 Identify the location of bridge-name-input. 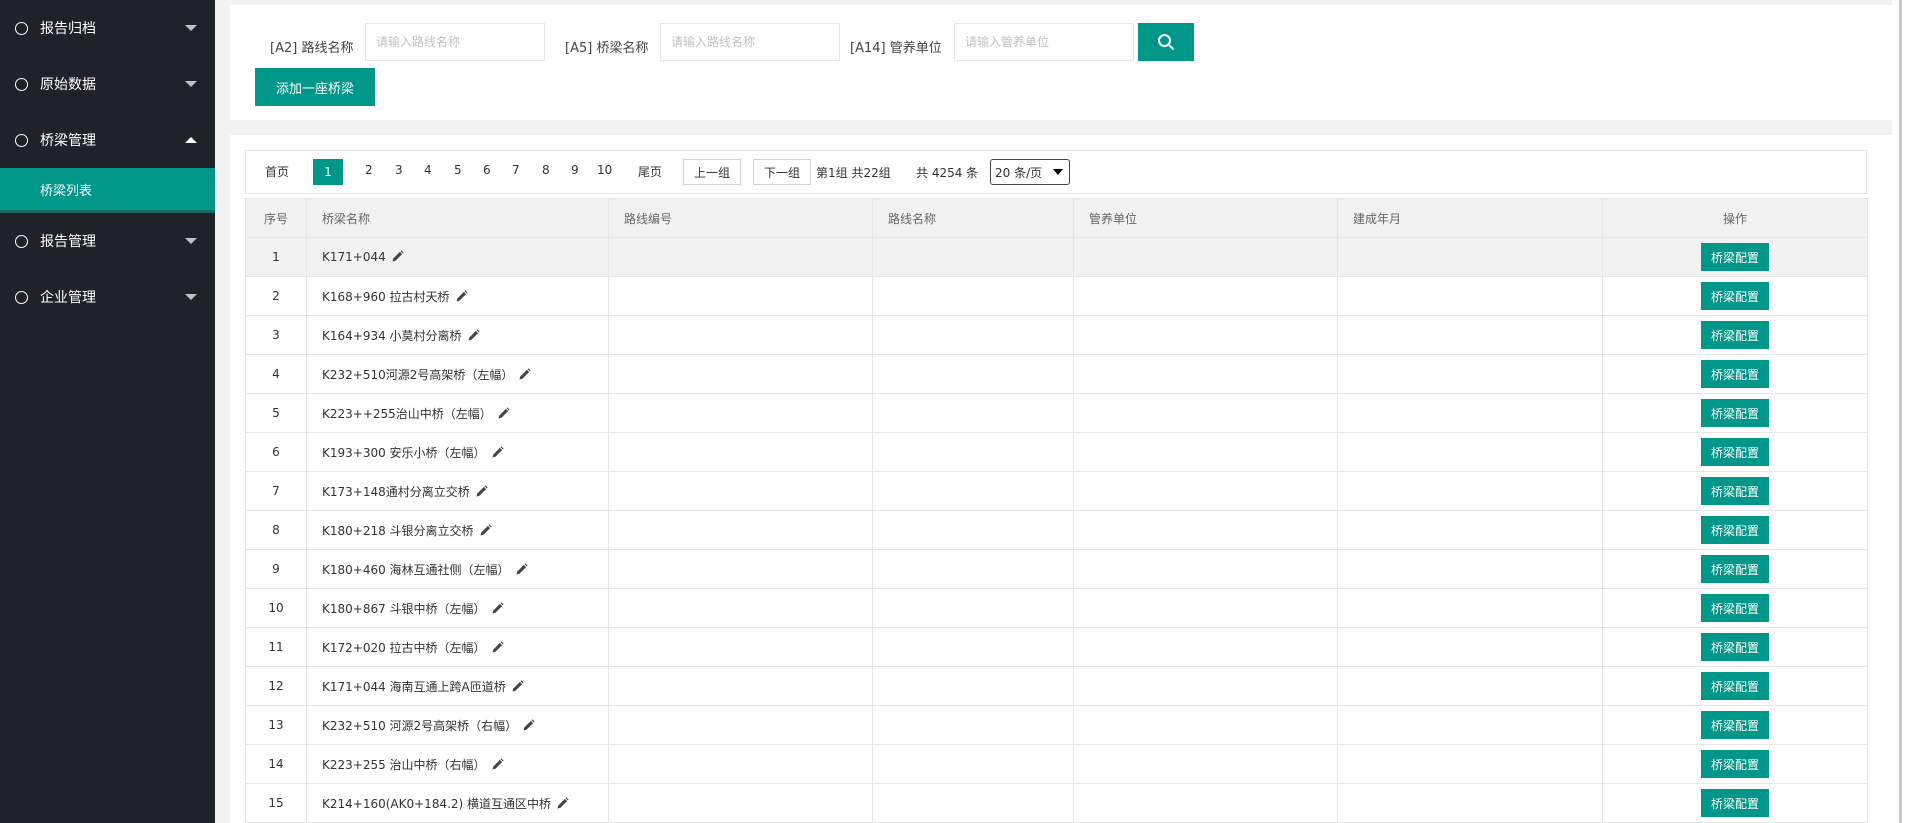
(750, 42).